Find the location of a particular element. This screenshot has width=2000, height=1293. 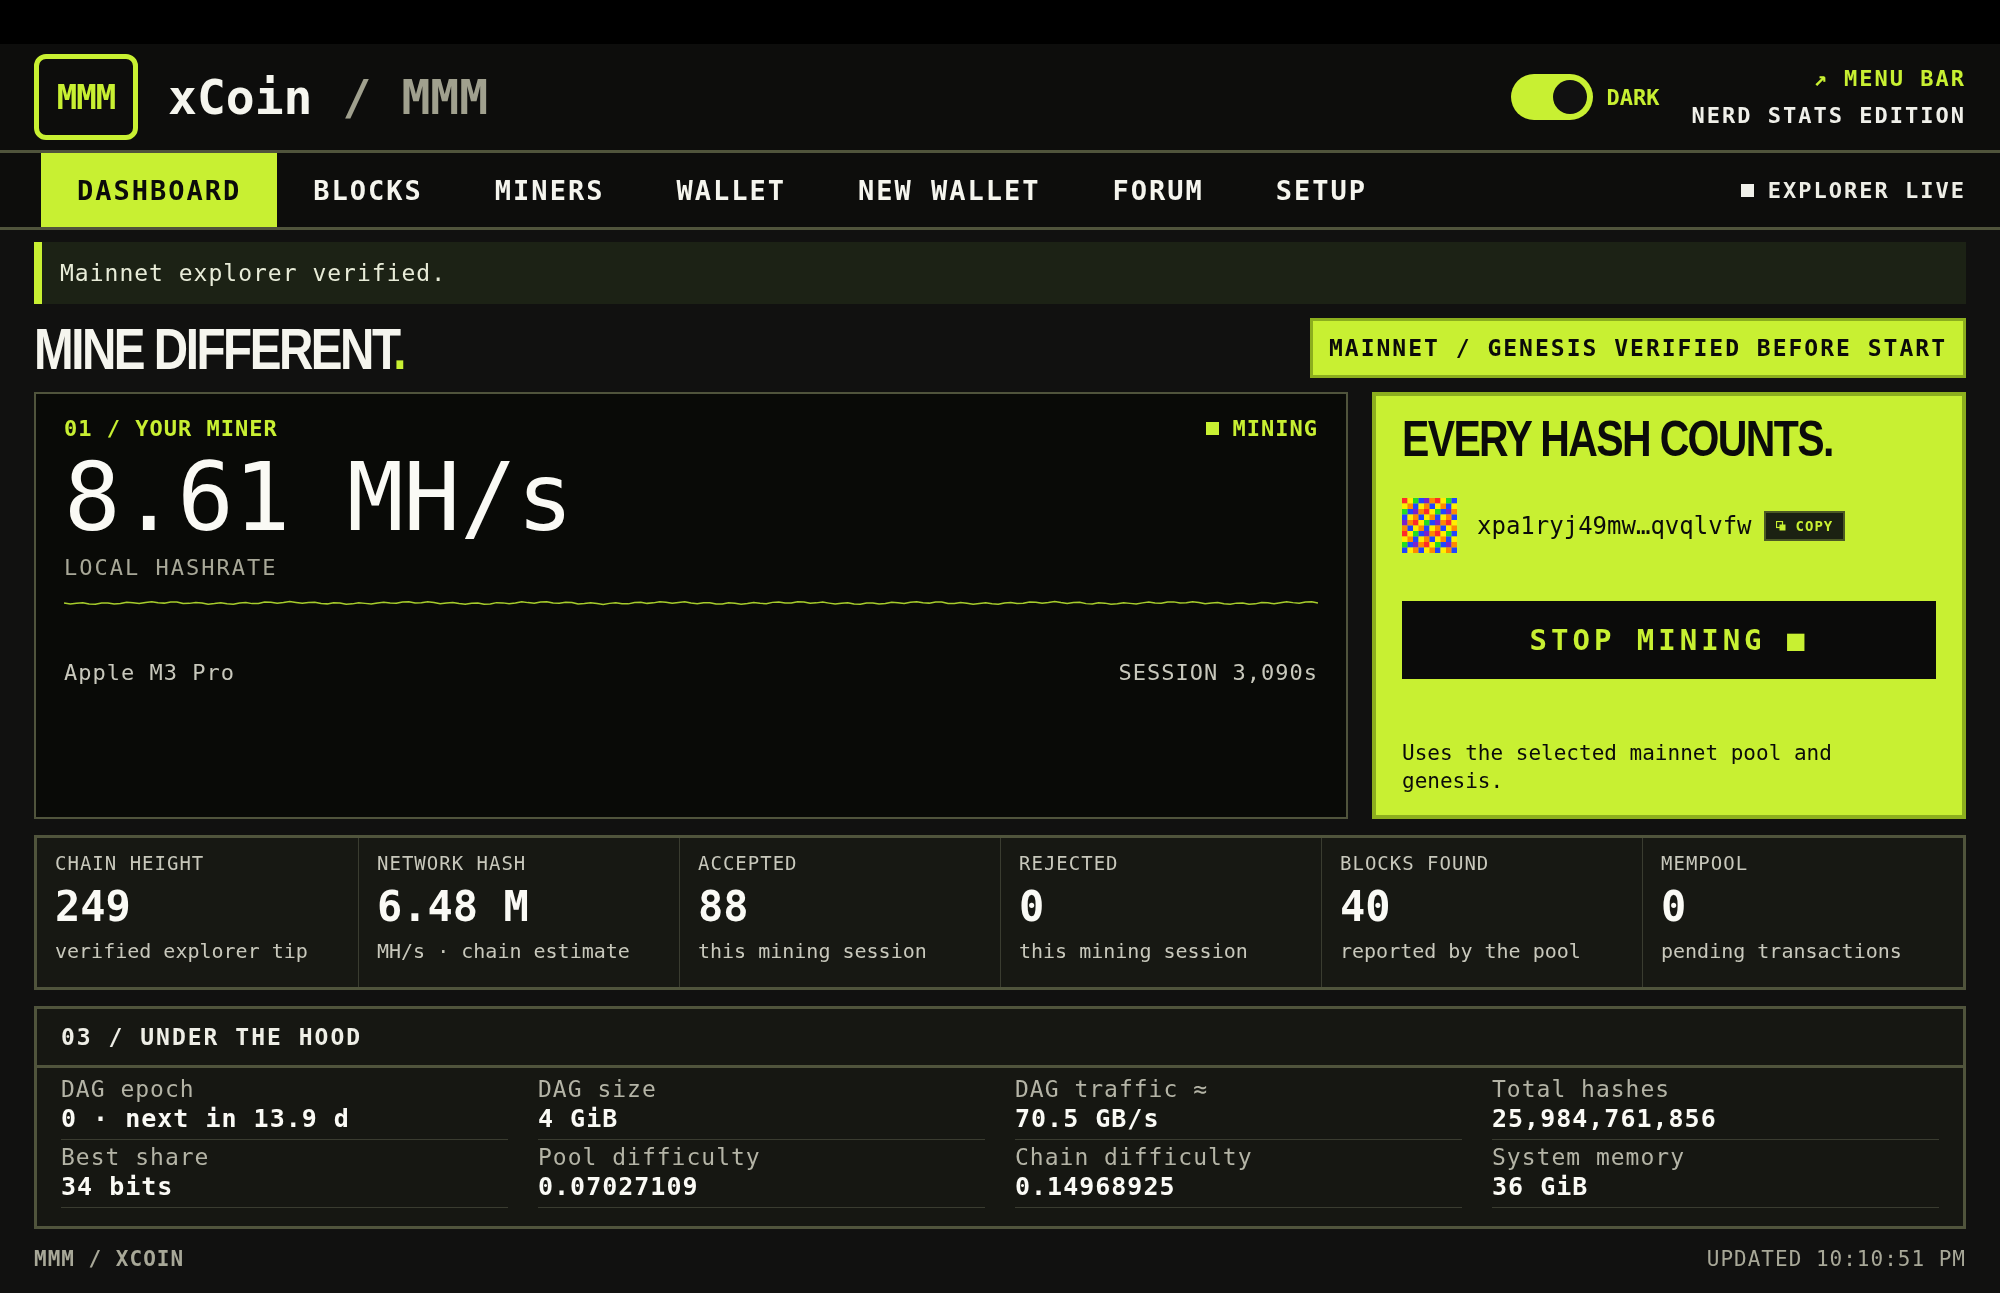

card-title: EVERY HASH COUNTS. is located at coordinates (1618, 439).